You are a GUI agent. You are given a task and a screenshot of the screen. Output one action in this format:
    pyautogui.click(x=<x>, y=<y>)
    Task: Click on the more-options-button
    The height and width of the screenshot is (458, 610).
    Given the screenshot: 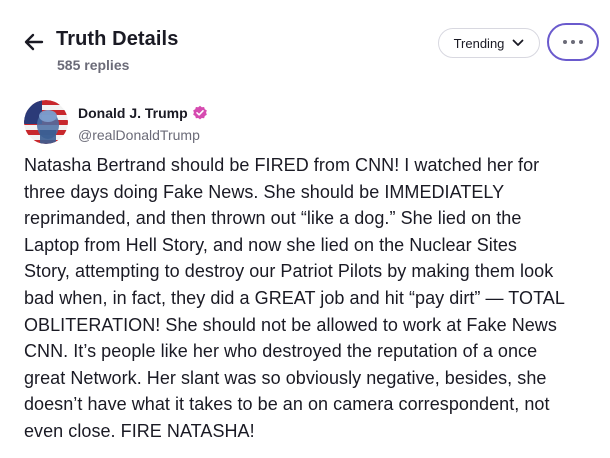 What is the action you would take?
    pyautogui.click(x=573, y=42)
    